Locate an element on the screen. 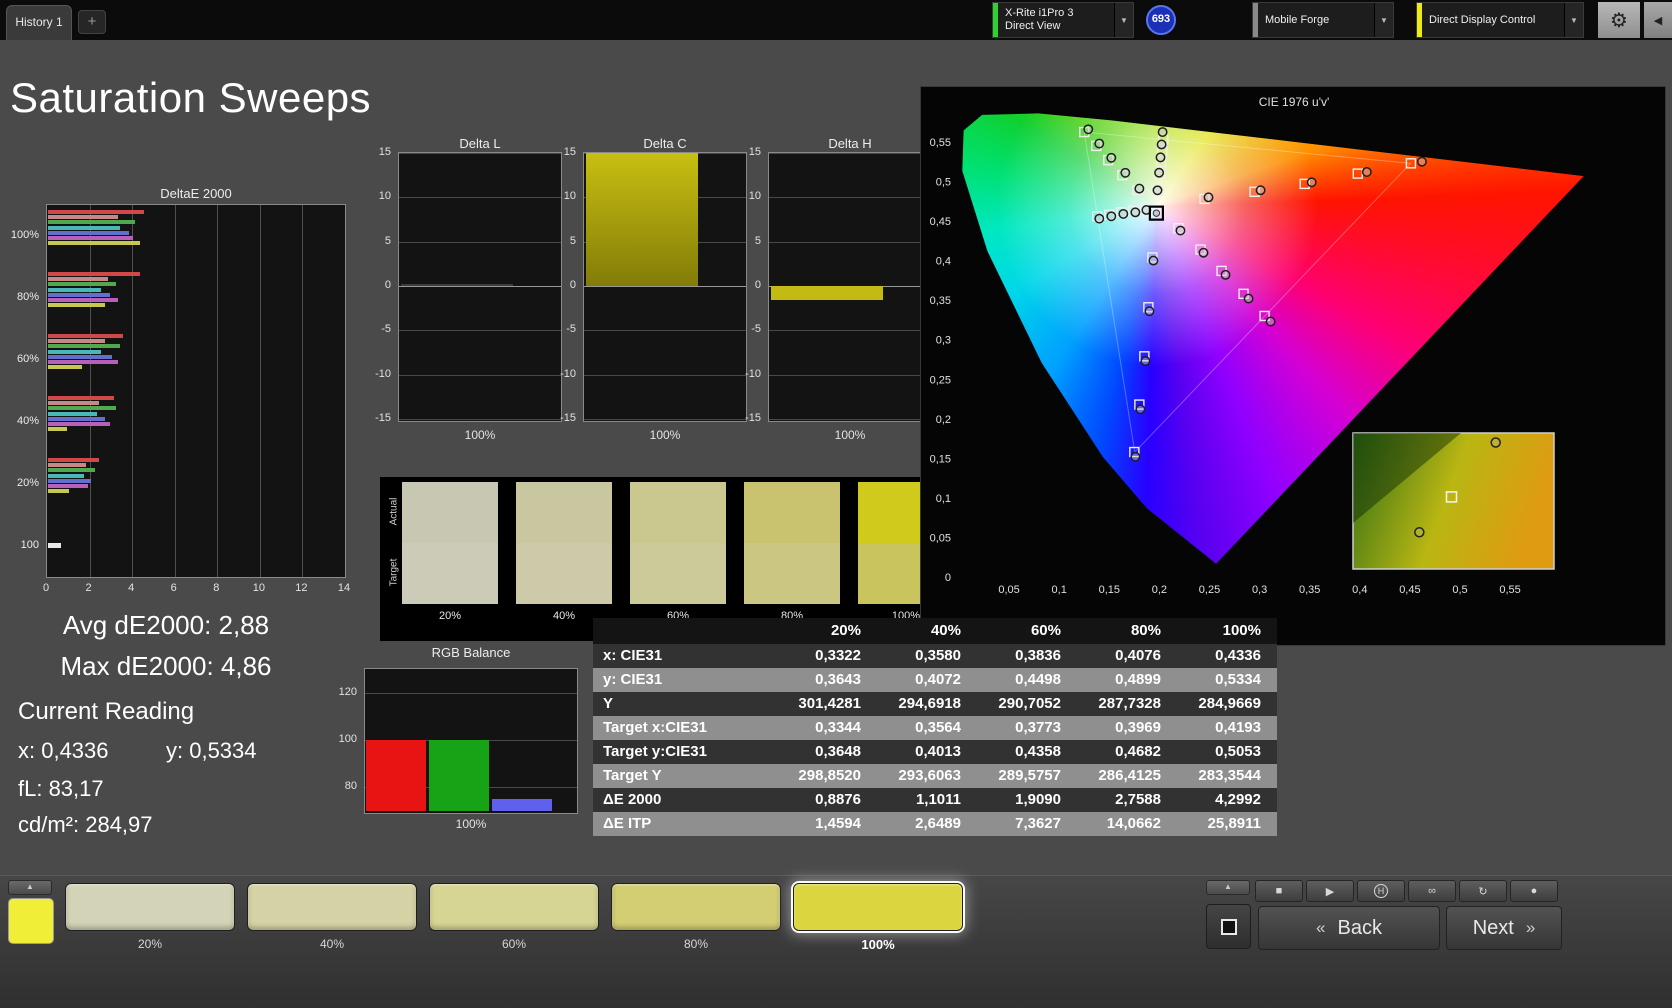 The image size is (1672, 1008). stop-button: ■ is located at coordinates (1279, 891).